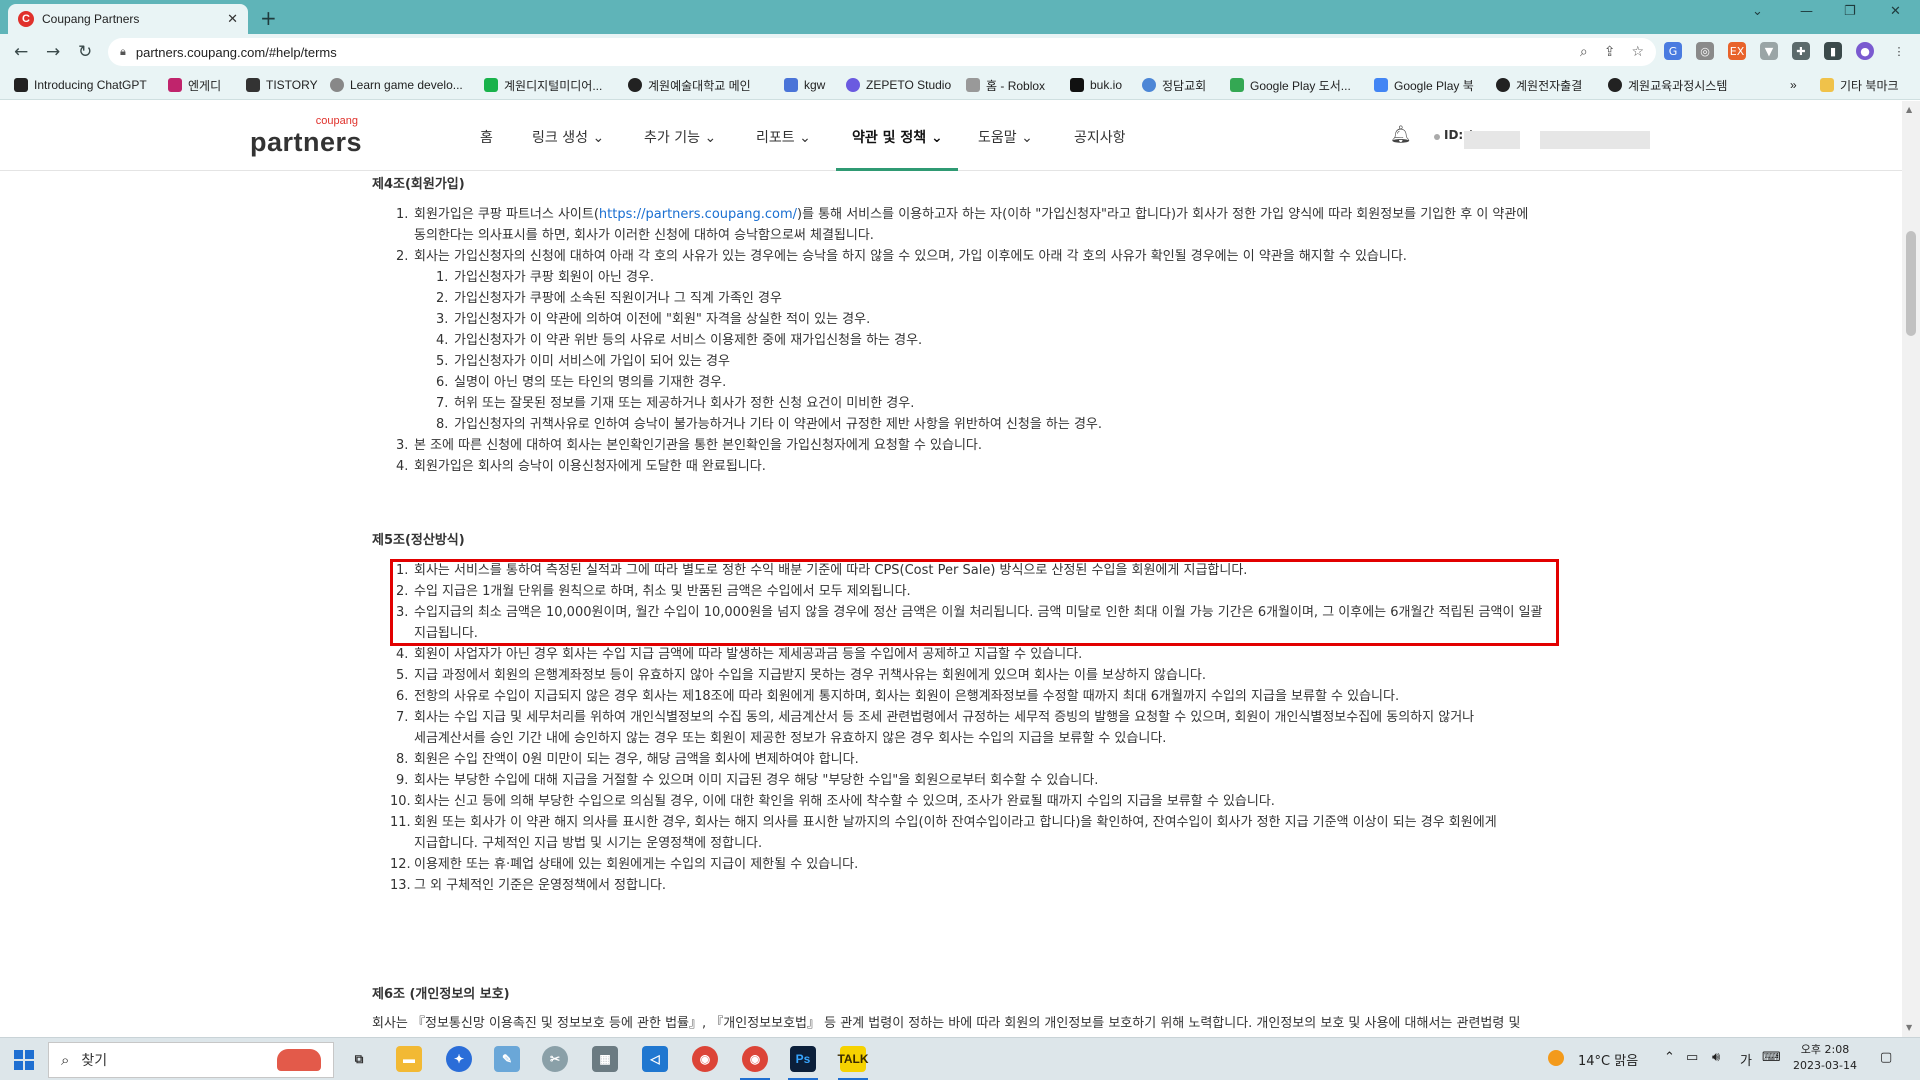 This screenshot has height=1080, width=1920. I want to click on bookmark-item: TISTORY, so click(282, 85).